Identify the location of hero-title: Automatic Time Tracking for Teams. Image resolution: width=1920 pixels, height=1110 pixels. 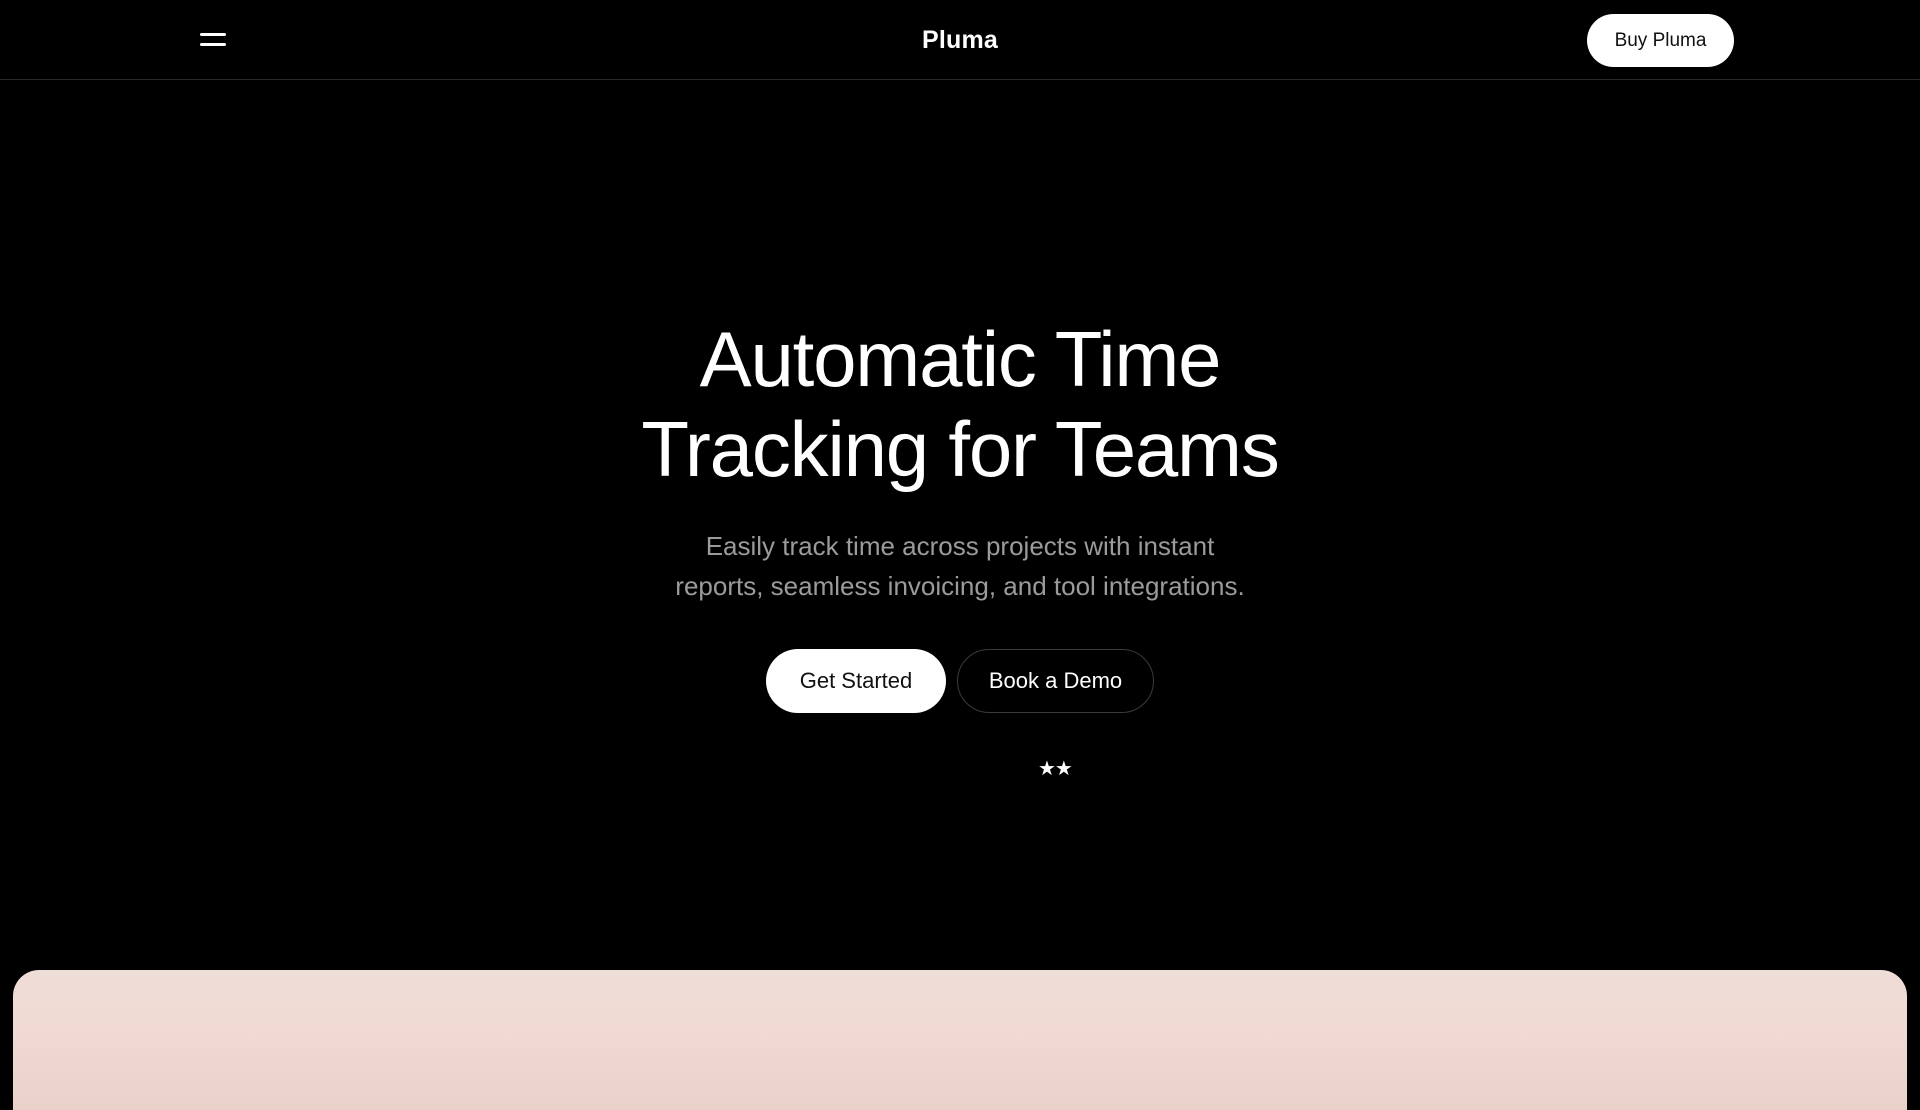
(960, 404).